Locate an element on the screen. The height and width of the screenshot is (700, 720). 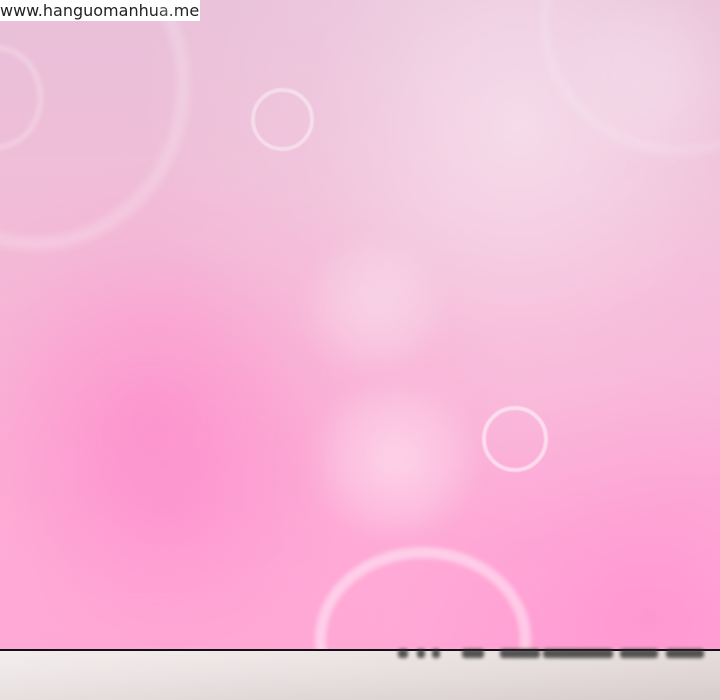
inner-bokeh-ring is located at coordinates (21, 97).